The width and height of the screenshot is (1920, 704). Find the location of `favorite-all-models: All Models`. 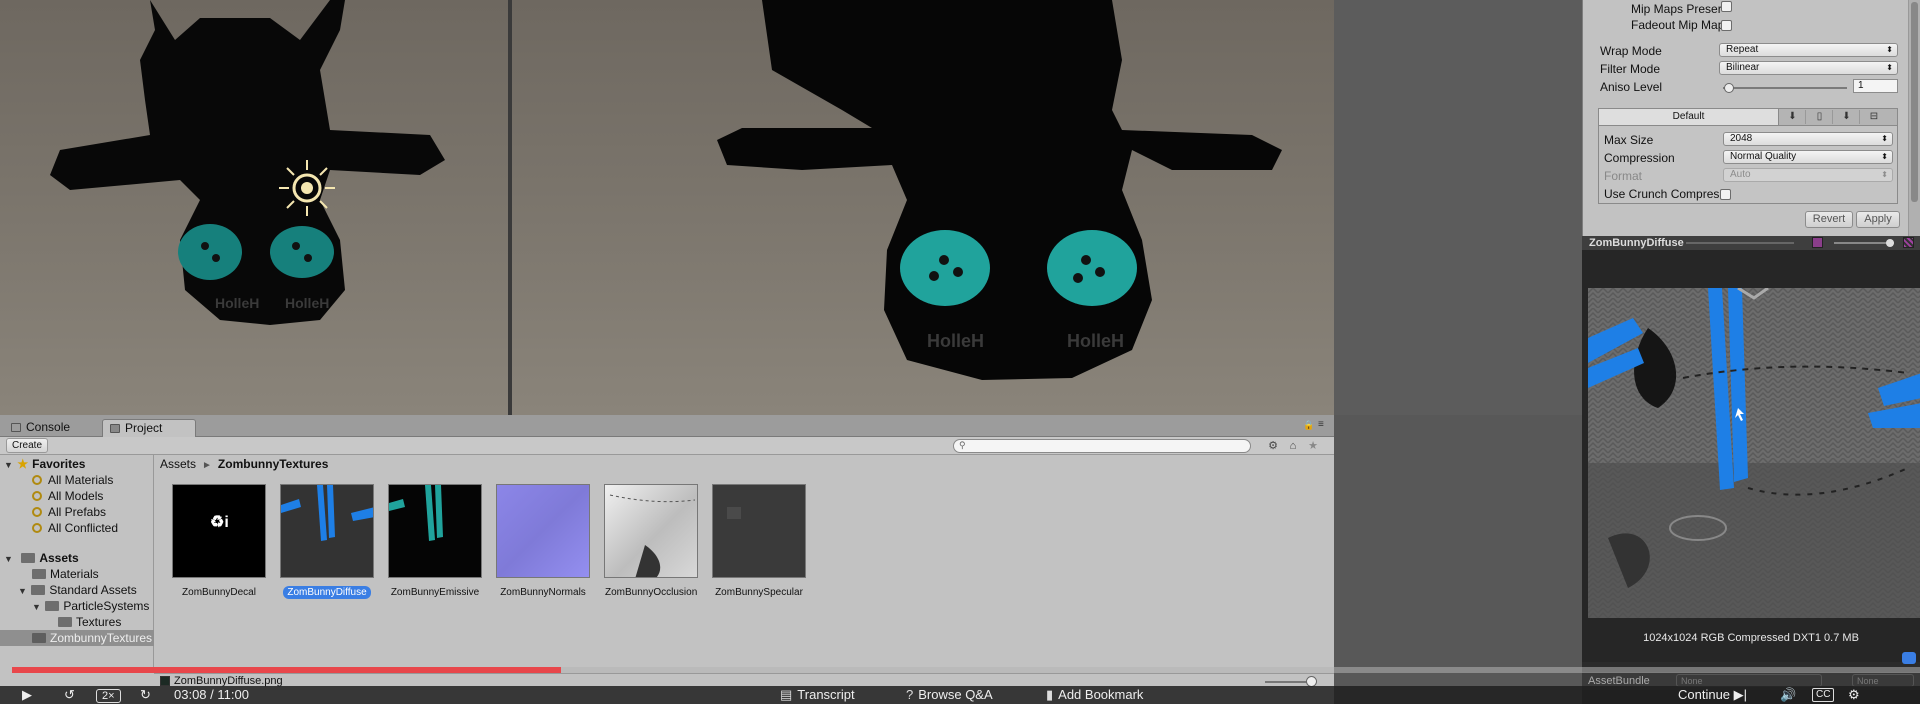

favorite-all-models: All Models is located at coordinates (67, 496).